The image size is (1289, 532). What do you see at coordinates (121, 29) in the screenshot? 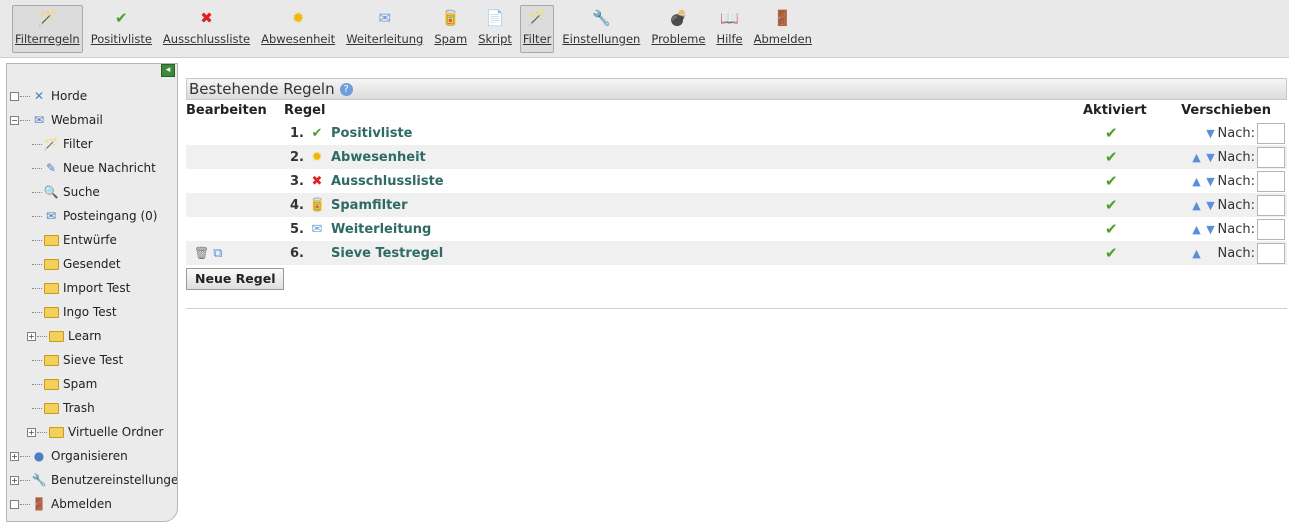
I see `toolbar-button-positivliste: ✔ Positivliste` at bounding box center [121, 29].